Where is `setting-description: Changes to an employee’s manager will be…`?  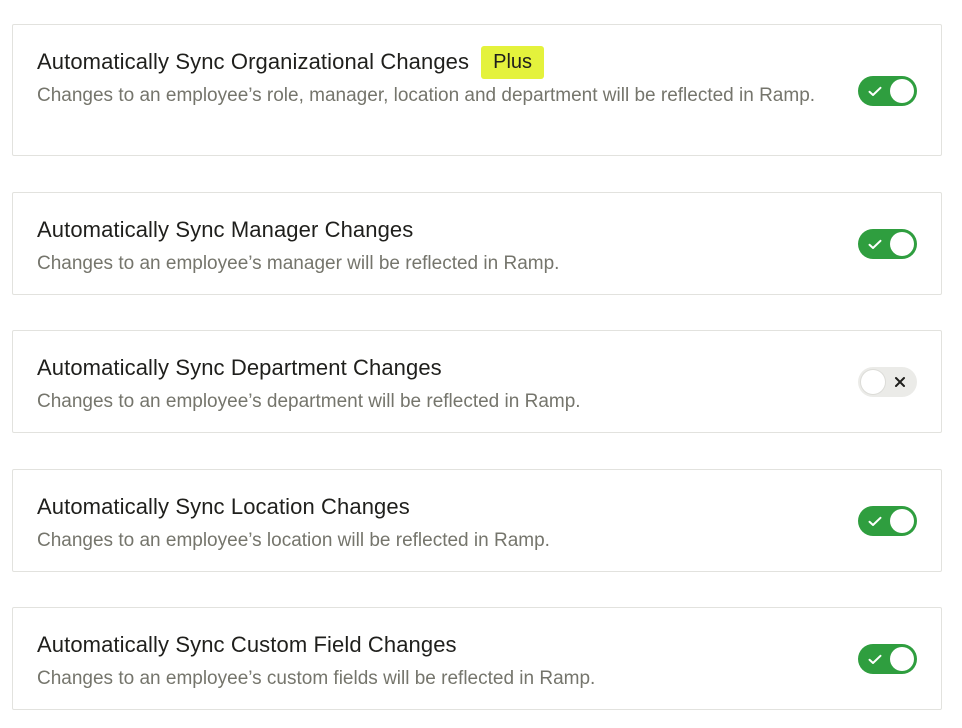 setting-description: Changes to an employee’s manager will be… is located at coordinates (298, 263).